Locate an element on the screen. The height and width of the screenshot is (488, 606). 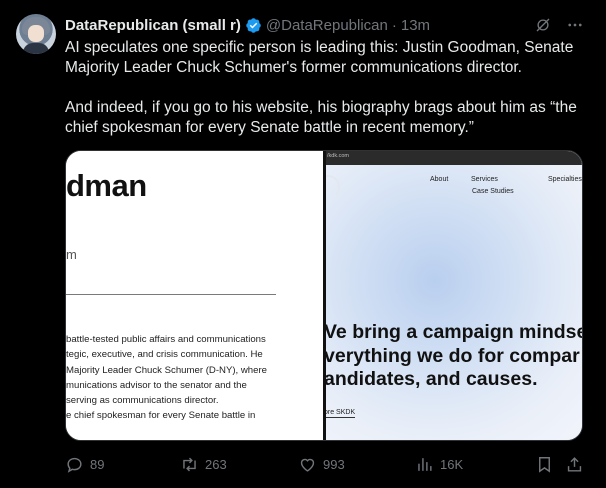
bio-rule is located at coordinates (171, 294).